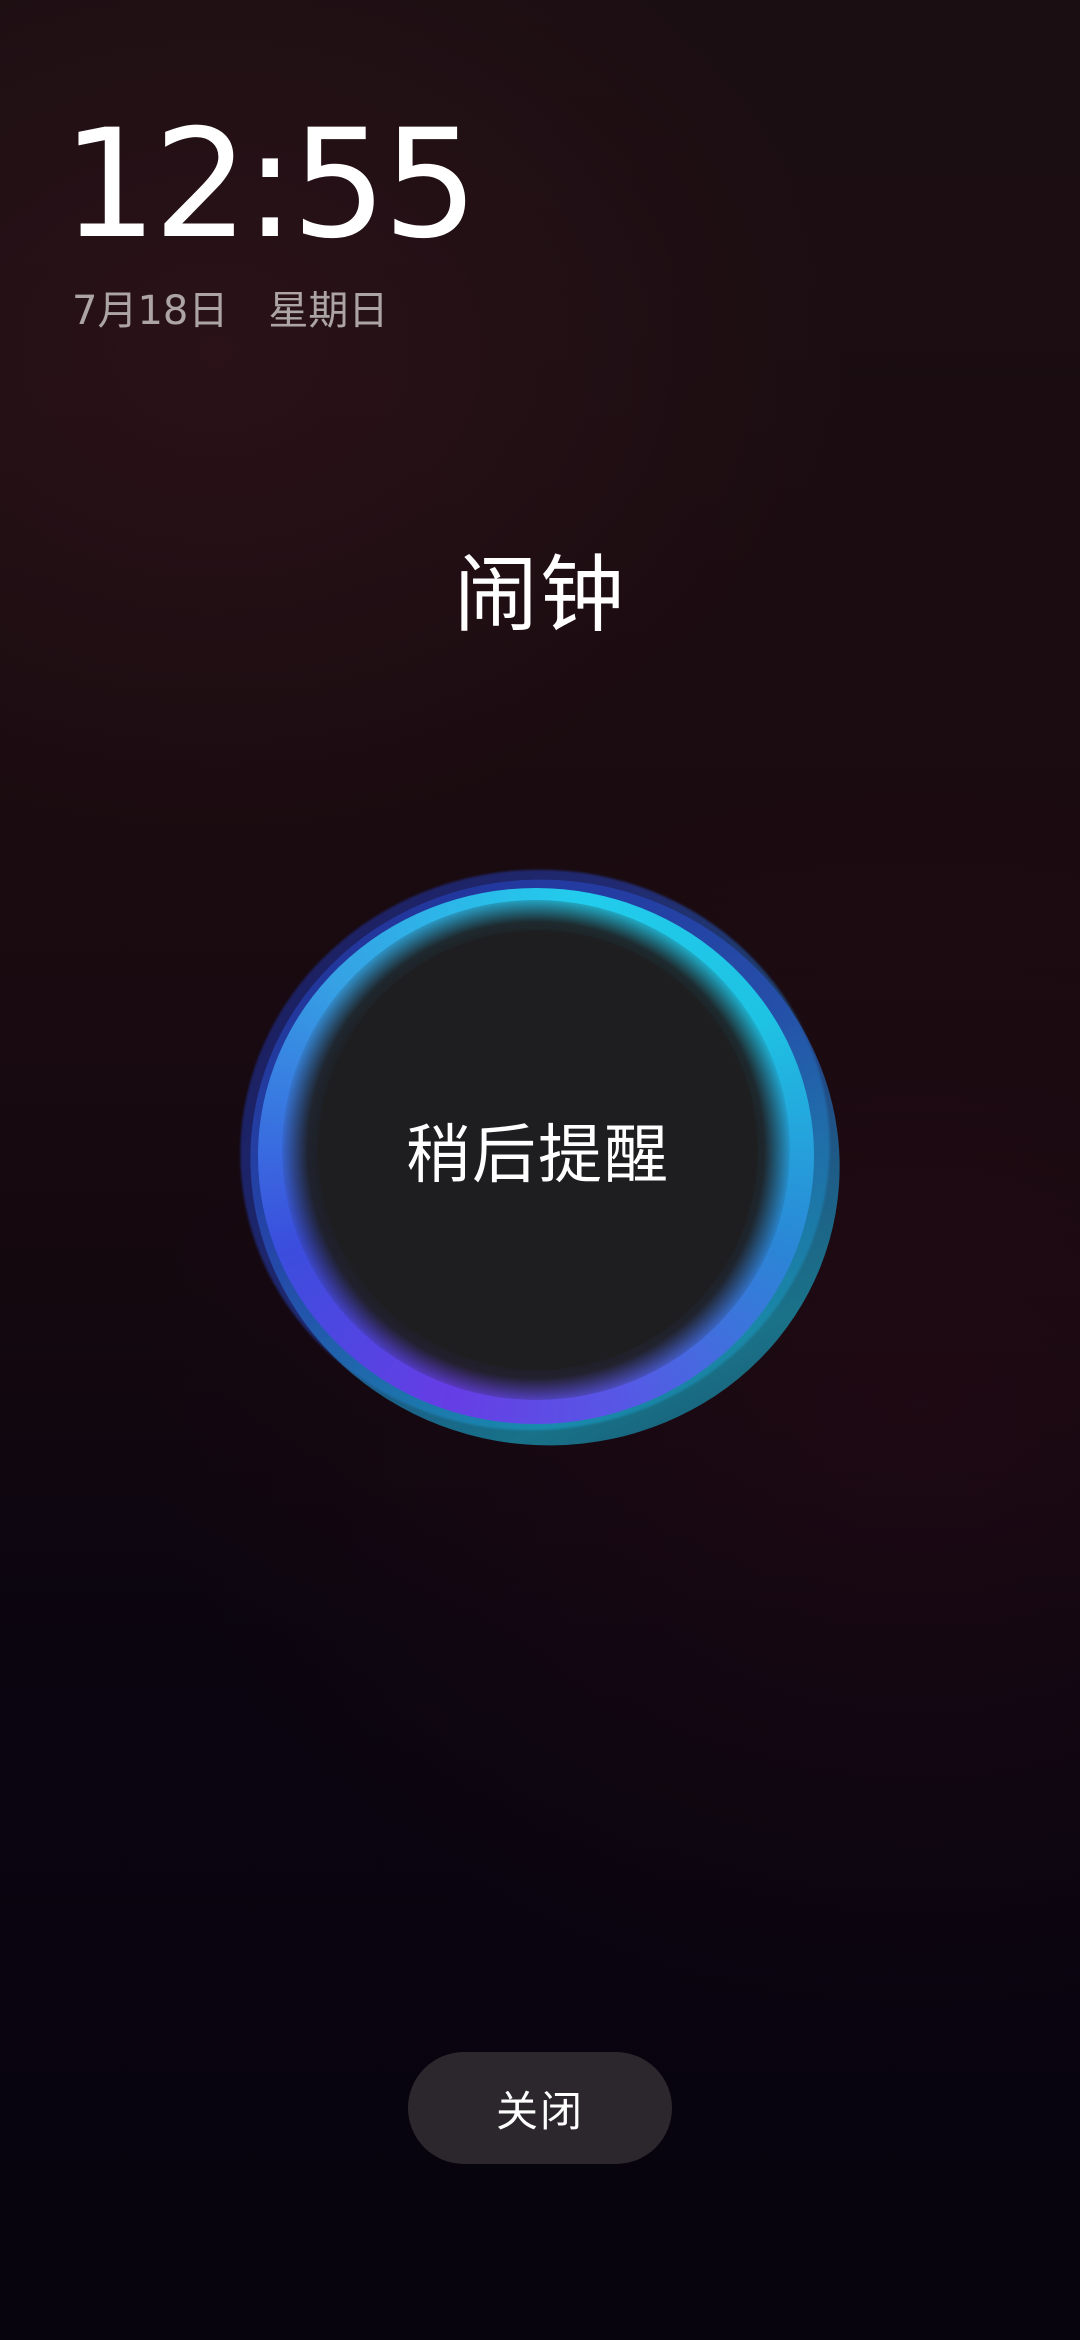 This screenshot has width=1080, height=2340. I want to click on lockscreen-clock: 12:55 7月18日 星期日, so click(270, 217).